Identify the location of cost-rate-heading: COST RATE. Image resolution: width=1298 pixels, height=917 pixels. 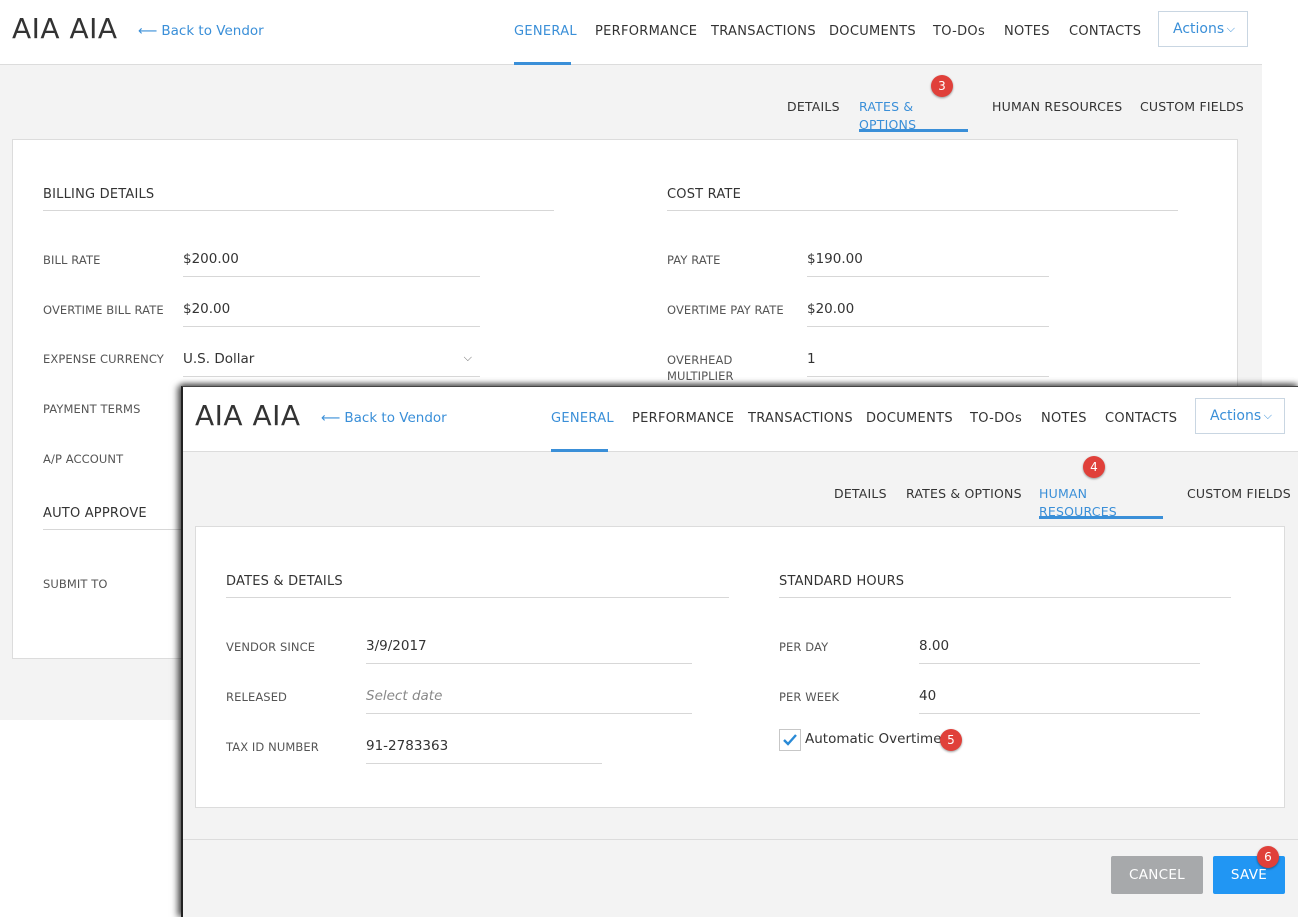
(922, 199).